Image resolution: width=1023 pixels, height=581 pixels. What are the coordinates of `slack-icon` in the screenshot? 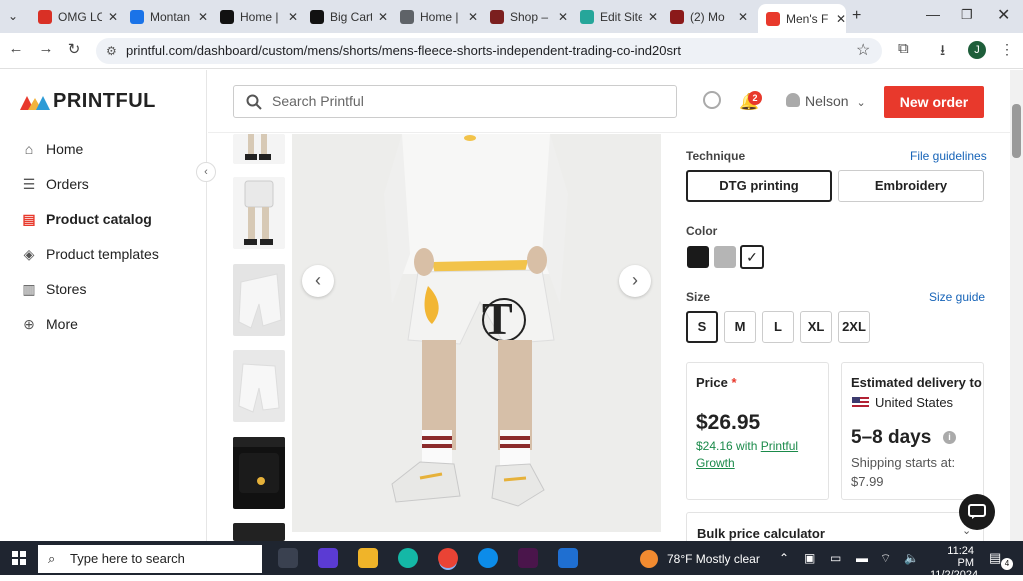 It's located at (528, 558).